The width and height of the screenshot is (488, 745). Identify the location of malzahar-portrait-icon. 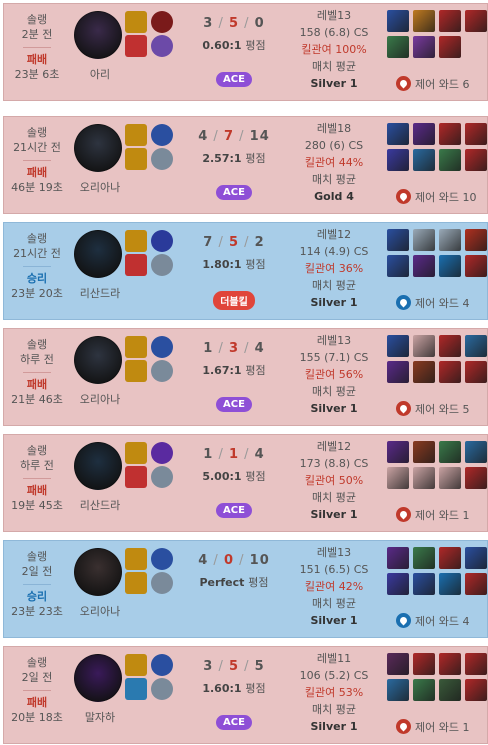
(98, 678).